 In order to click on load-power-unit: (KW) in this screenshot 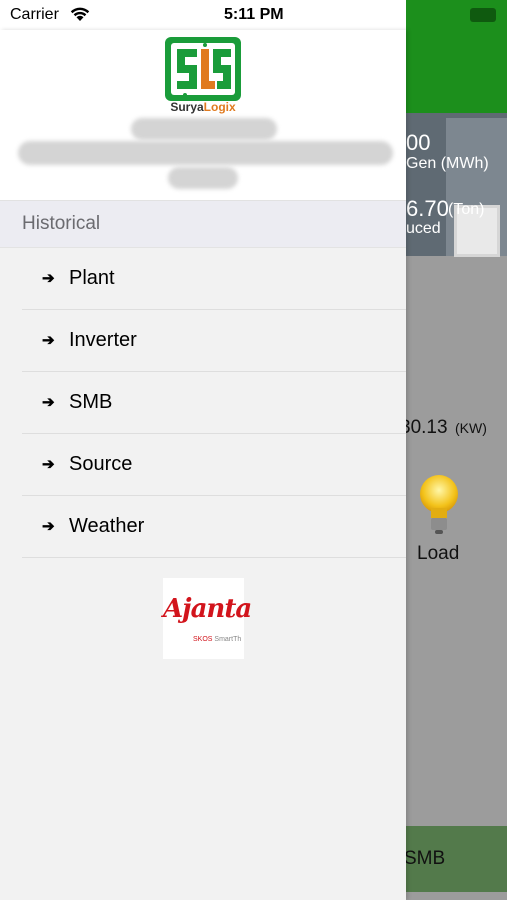, I will do `click(471, 428)`.